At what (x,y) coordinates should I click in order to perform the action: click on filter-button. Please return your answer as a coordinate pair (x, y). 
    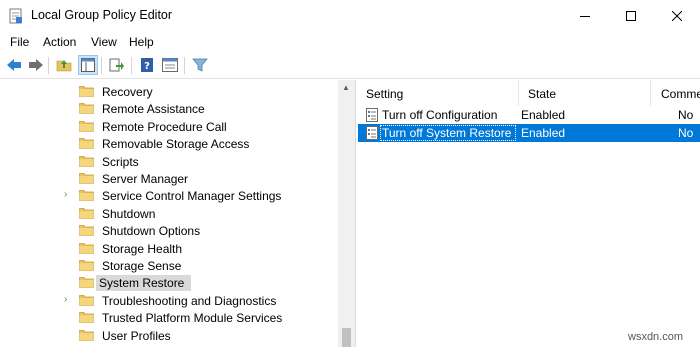
    Looking at the image, I should click on (200, 65).